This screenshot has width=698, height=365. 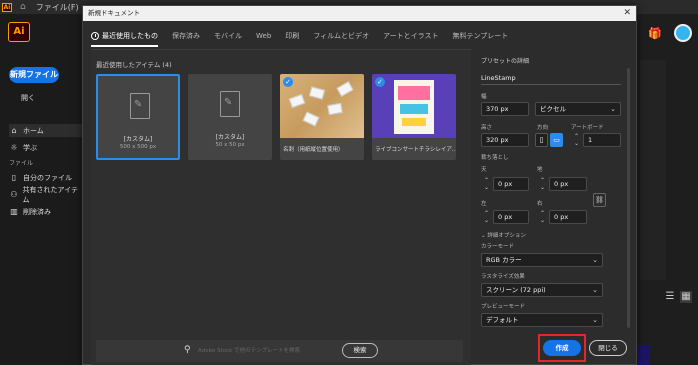 What do you see at coordinates (683, 33) in the screenshot?
I see `avatar` at bounding box center [683, 33].